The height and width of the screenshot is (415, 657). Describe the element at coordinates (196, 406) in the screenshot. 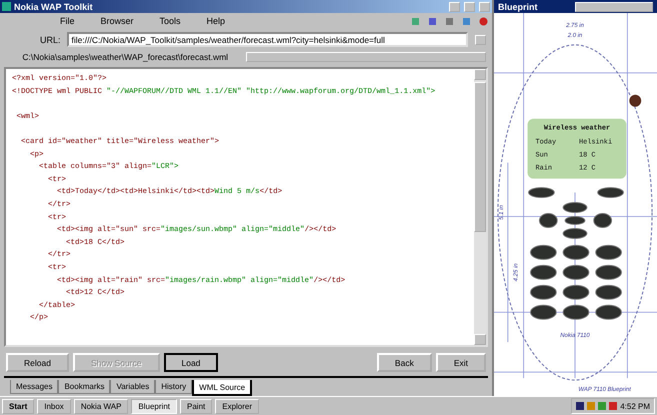

I see `taskbar-button: Paint` at that location.